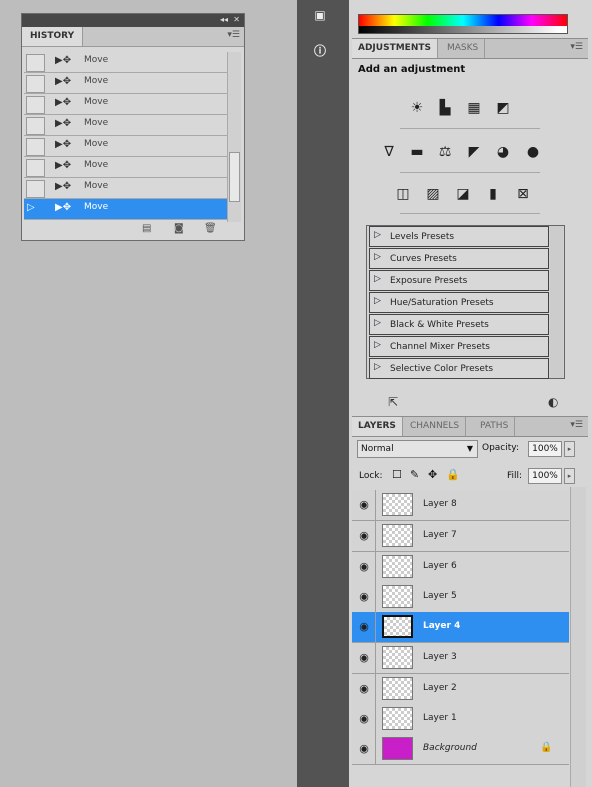 The height and width of the screenshot is (787, 592). Describe the element at coordinates (414, 474) in the screenshot. I see `lock-image-pixels-icon: ✎` at that location.